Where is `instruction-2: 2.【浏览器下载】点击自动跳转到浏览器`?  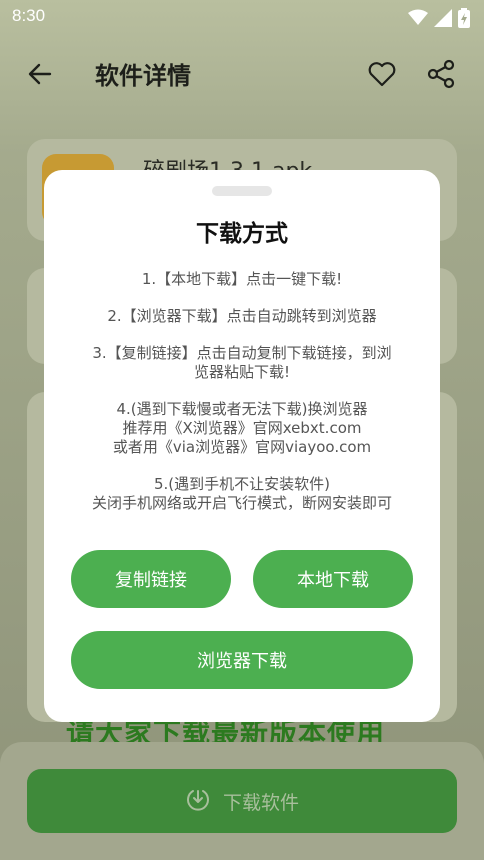 instruction-2: 2.【浏览器下载】点击自动跳转到浏览器 is located at coordinates (242, 316).